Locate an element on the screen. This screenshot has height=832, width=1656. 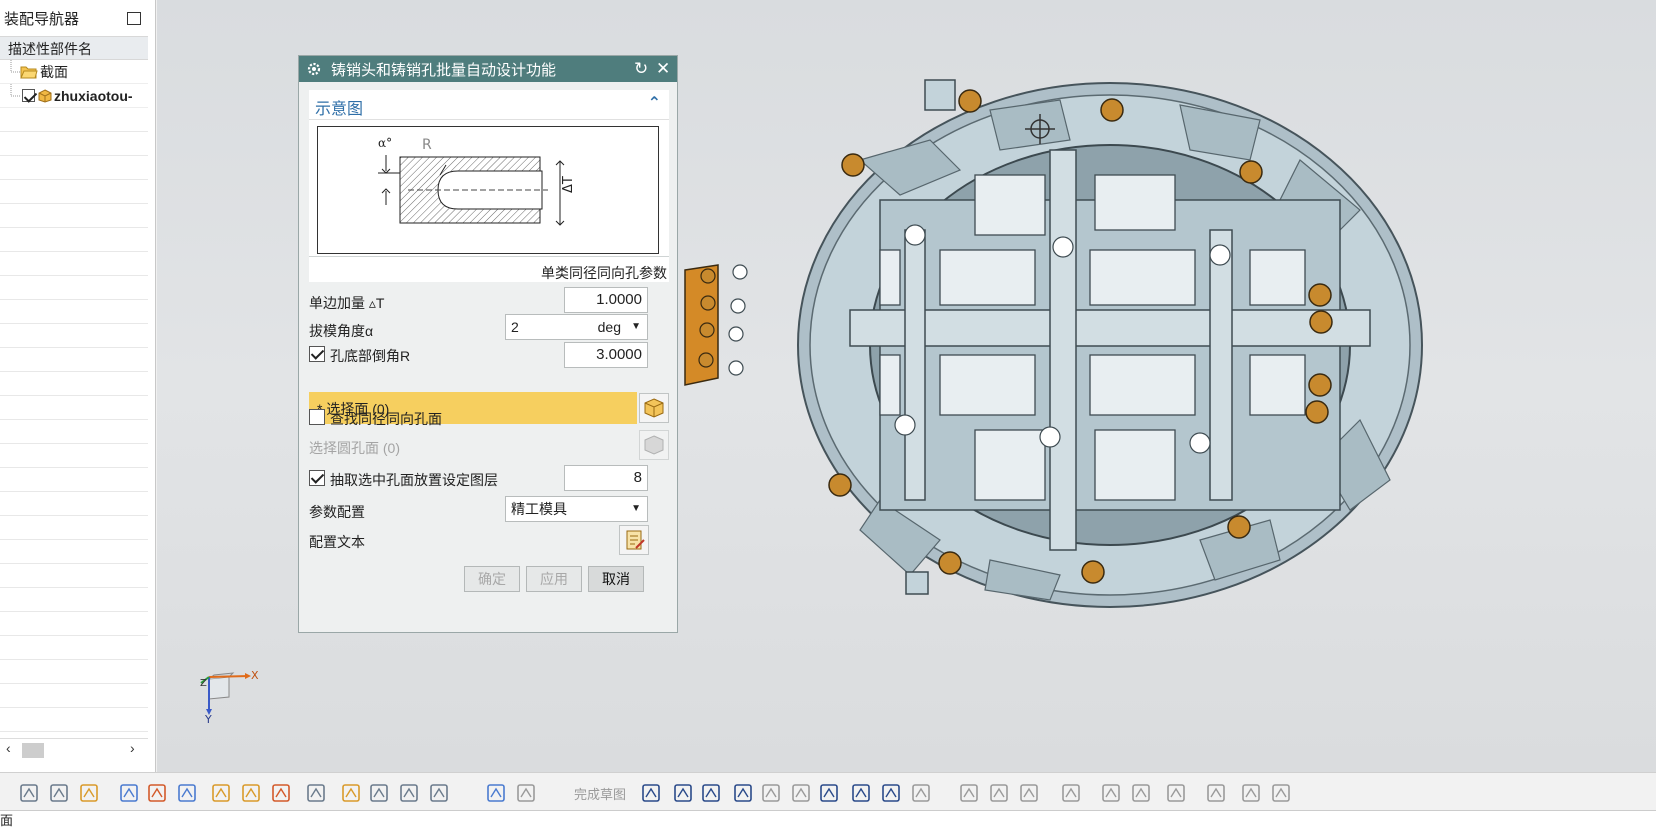
corner-icon is located at coordinates (1029, 793).